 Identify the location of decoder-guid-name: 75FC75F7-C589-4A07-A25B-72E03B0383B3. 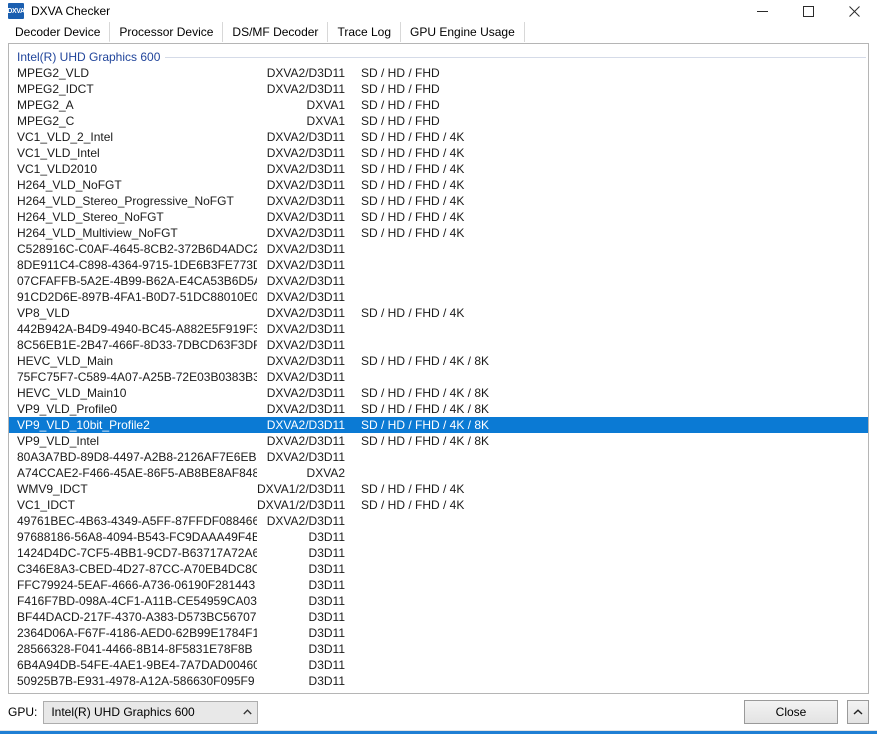
(137, 377).